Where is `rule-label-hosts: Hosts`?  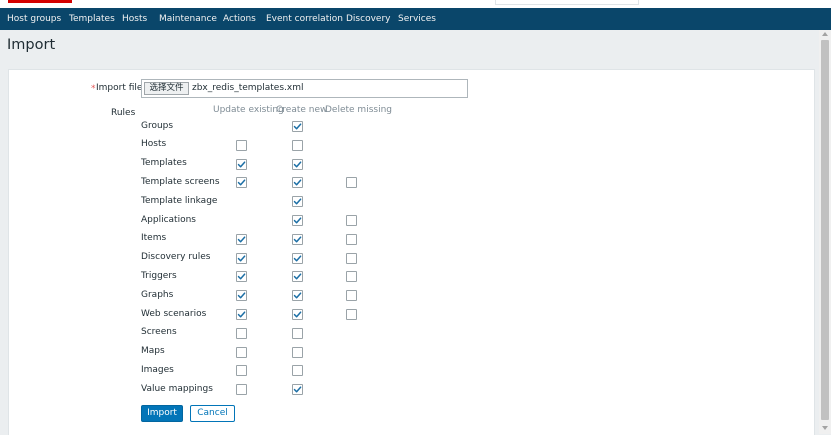 rule-label-hosts: Hosts is located at coordinates (154, 144).